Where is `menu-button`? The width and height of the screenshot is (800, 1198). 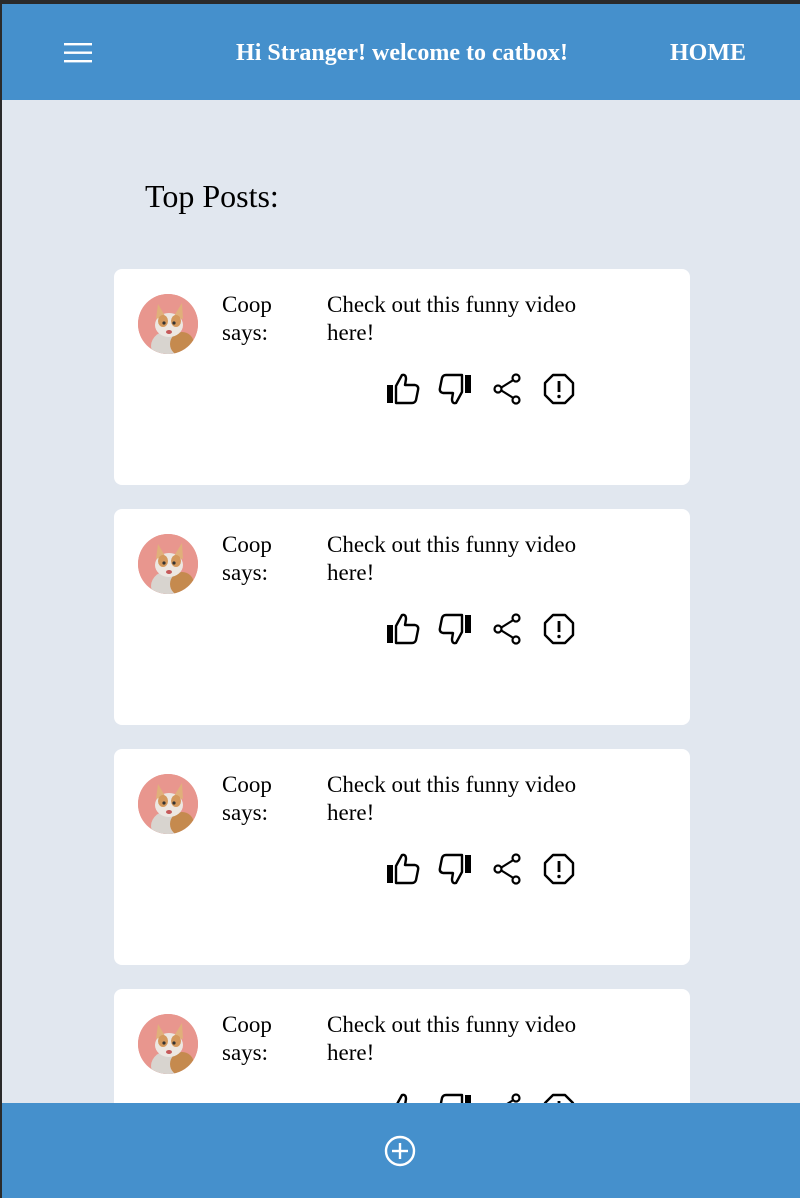
menu-button is located at coordinates (79, 53).